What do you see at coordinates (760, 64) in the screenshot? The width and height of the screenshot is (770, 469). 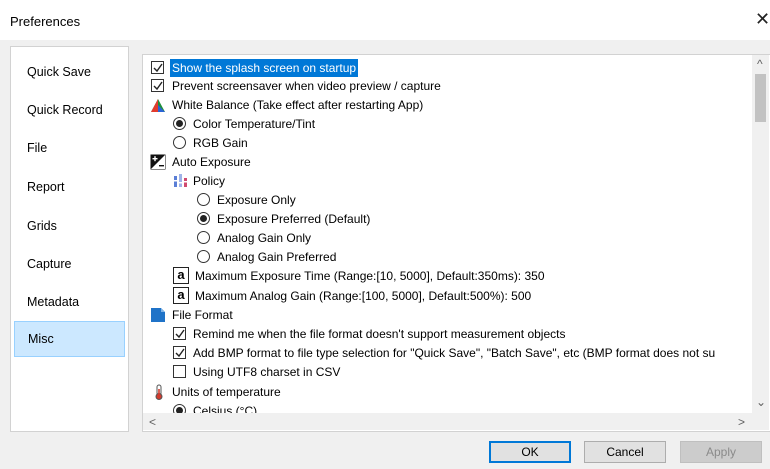 I see `scroll-up-icon: ^` at bounding box center [760, 64].